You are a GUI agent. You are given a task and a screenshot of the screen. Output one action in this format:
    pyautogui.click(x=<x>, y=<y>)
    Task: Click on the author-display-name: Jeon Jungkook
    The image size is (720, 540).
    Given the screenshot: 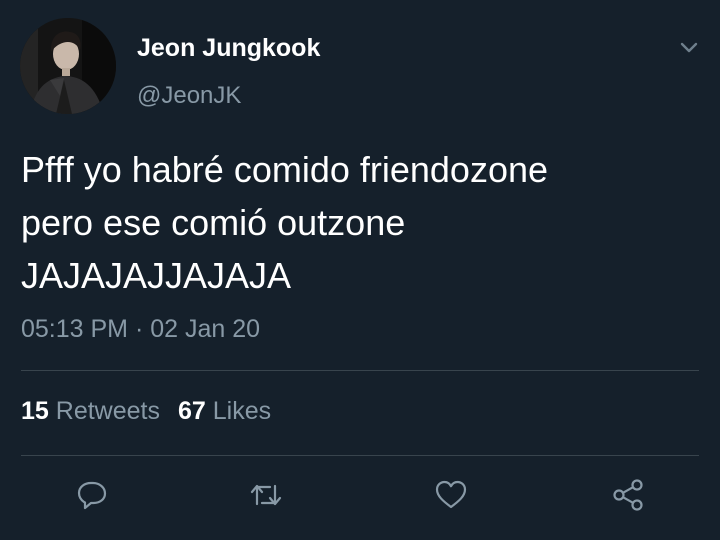 What is the action you would take?
    pyautogui.click(x=228, y=48)
    